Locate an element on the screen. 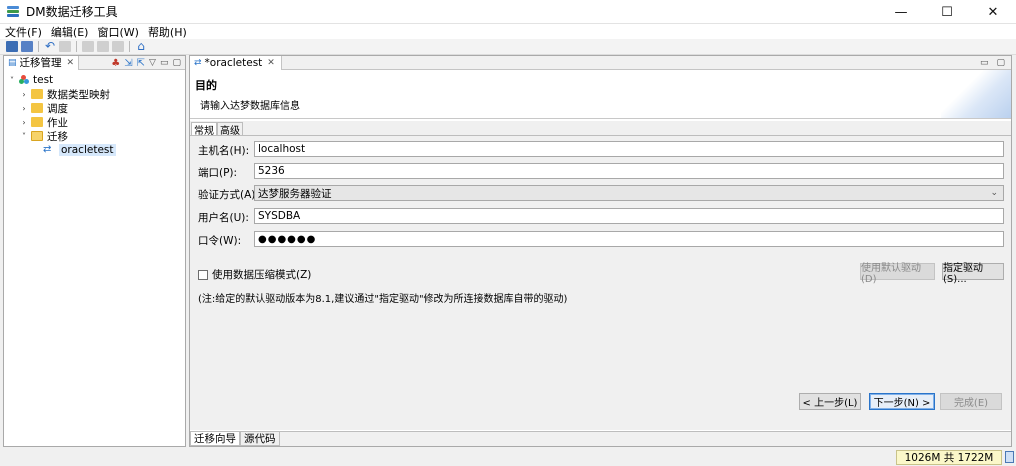 The height and width of the screenshot is (466, 1016). redo-icon is located at coordinates (65, 46).